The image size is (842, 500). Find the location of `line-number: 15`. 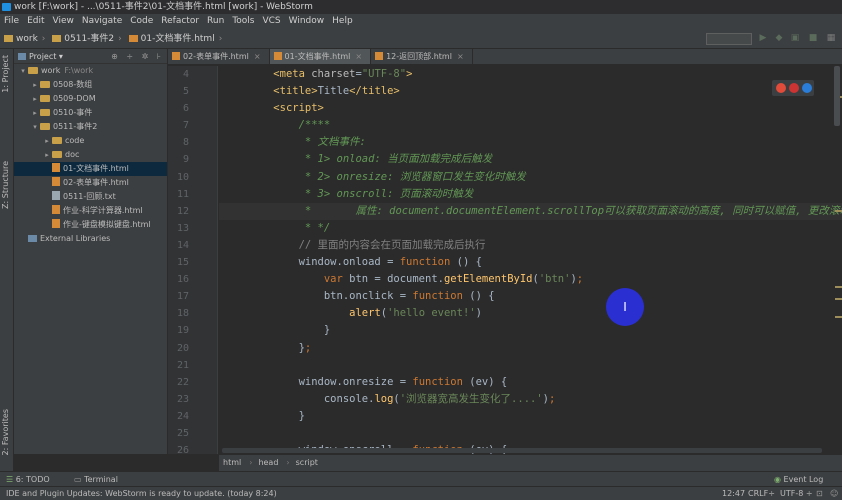

line-number: 15 is located at coordinates (182, 263).